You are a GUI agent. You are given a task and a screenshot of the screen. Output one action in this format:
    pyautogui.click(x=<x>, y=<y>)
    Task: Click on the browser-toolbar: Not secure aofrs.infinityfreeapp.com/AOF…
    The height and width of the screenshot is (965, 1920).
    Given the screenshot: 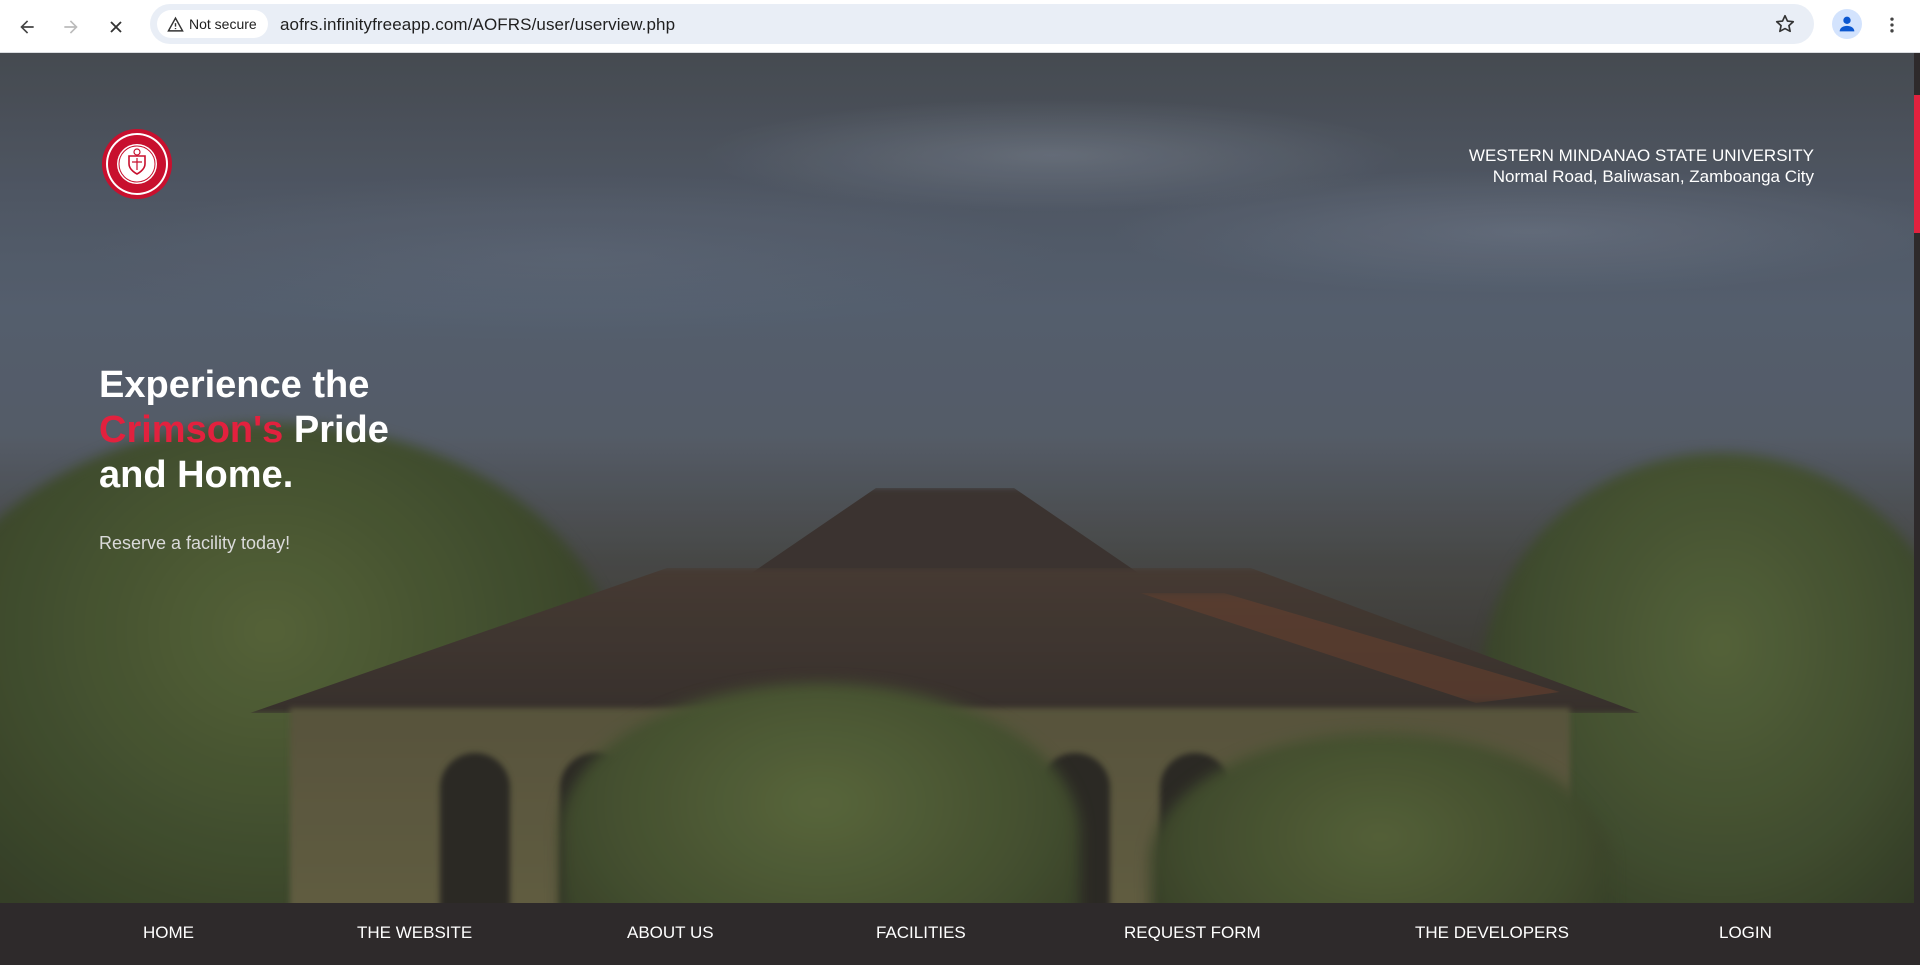 What is the action you would take?
    pyautogui.click(x=960, y=26)
    